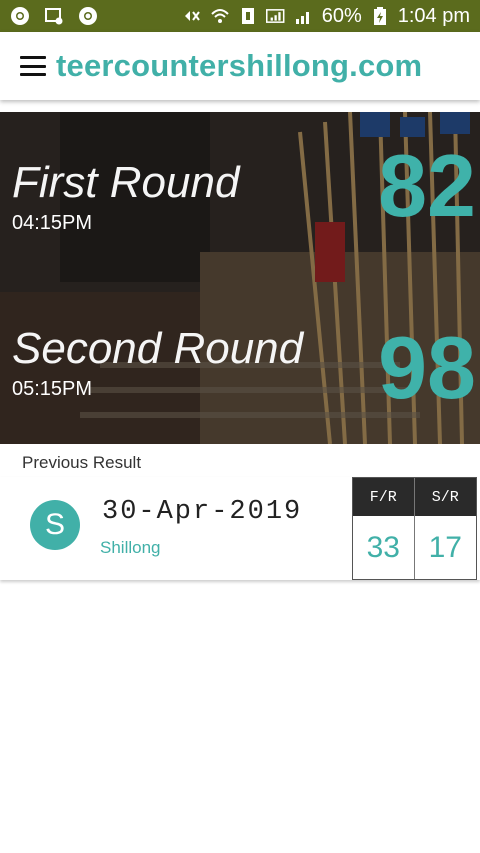 The image size is (480, 853). I want to click on second-round-block: Second Round 05:15PM, so click(157, 362).